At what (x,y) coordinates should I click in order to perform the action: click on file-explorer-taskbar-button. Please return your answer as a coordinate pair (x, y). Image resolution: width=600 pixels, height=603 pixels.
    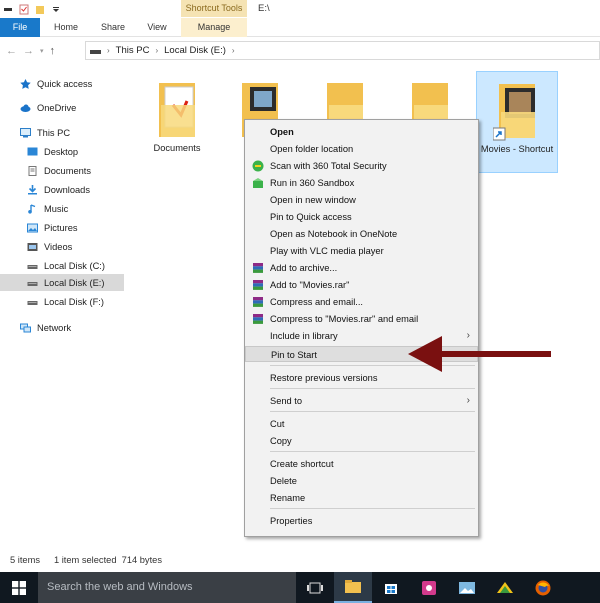
    Looking at the image, I should click on (353, 587).